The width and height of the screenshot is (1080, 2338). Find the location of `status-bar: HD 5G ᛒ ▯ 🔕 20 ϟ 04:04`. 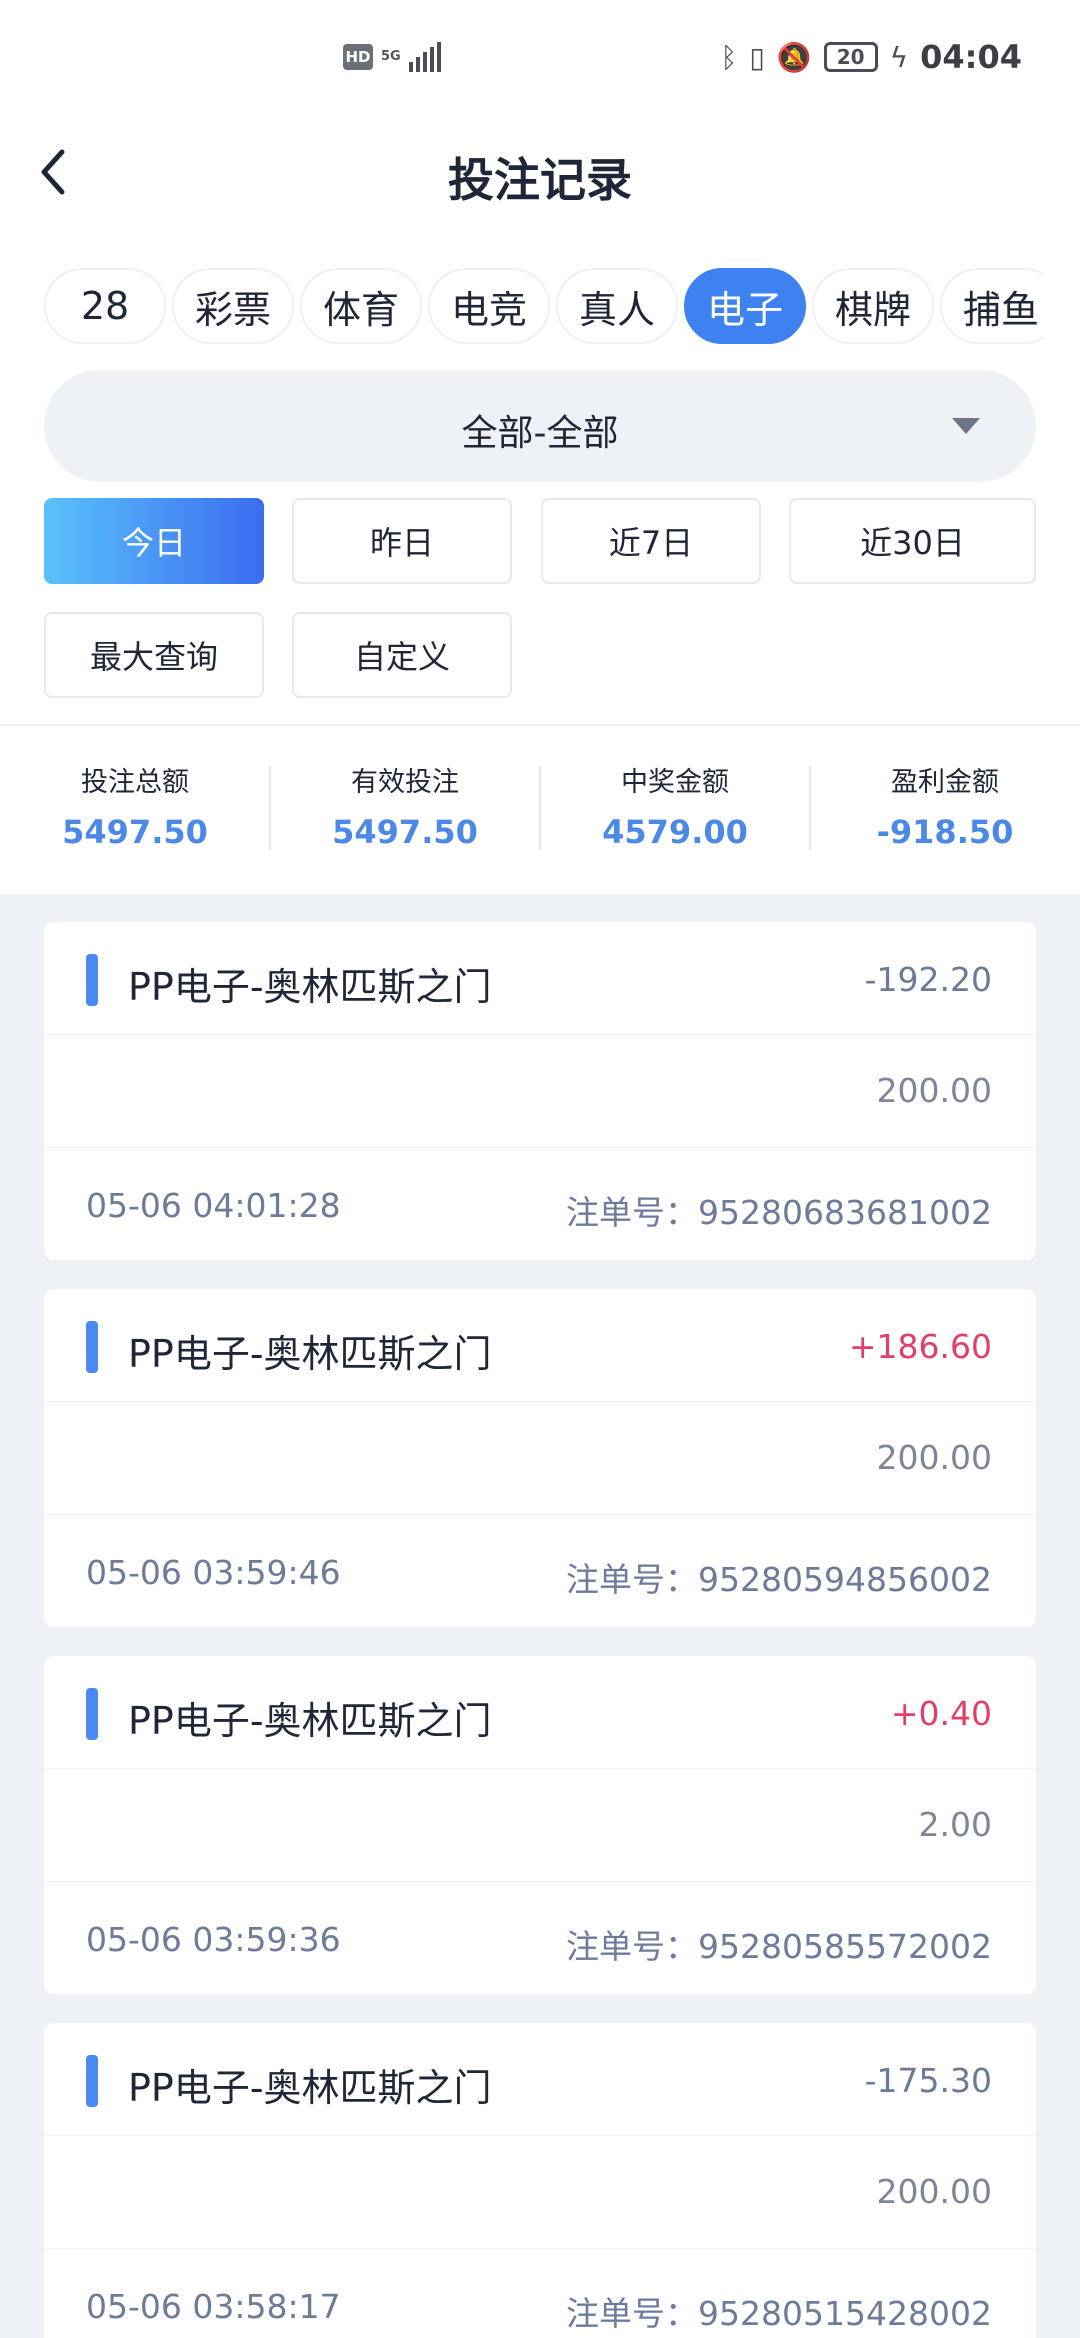

status-bar: HD 5G ᛒ ▯ 🔕 20 ϟ 04:04 is located at coordinates (540, 60).